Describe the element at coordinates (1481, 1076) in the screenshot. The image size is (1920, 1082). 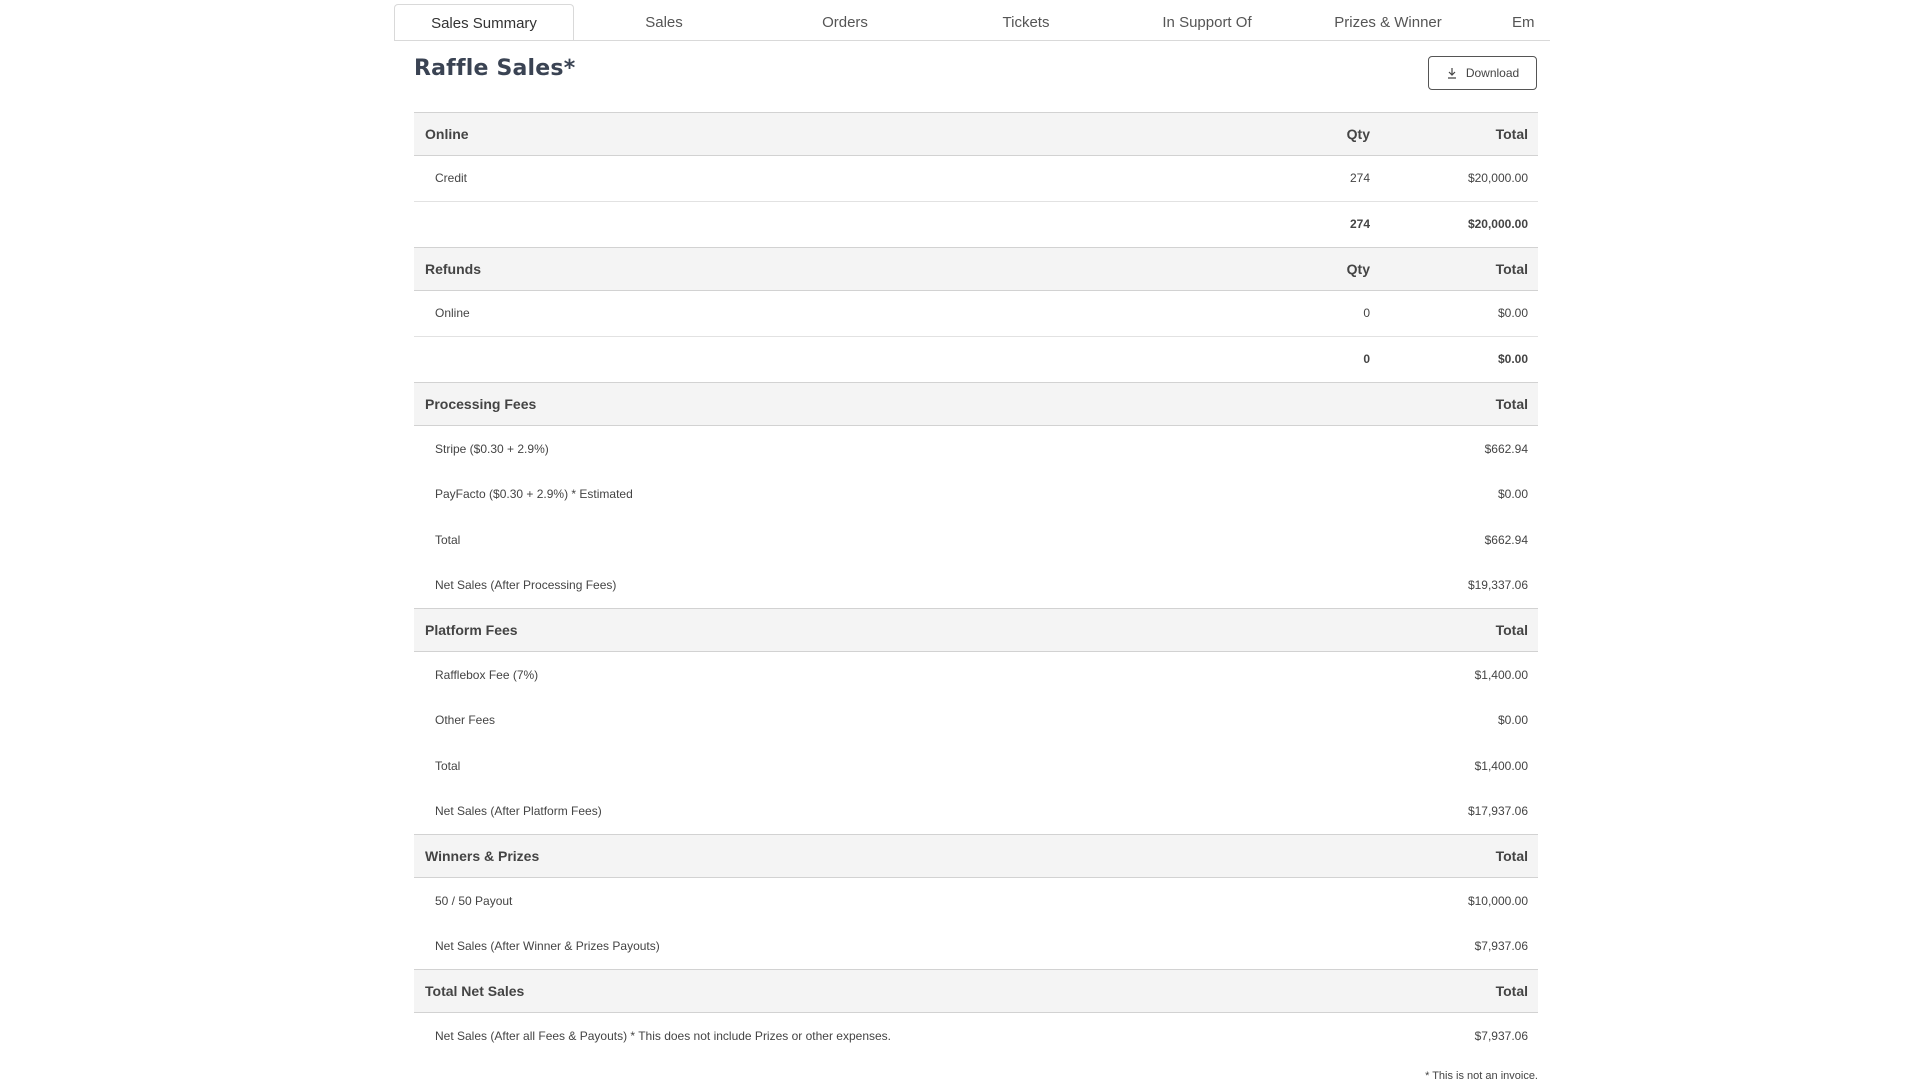
I see `invoice-footnote: * This is not an invoice.` at that location.